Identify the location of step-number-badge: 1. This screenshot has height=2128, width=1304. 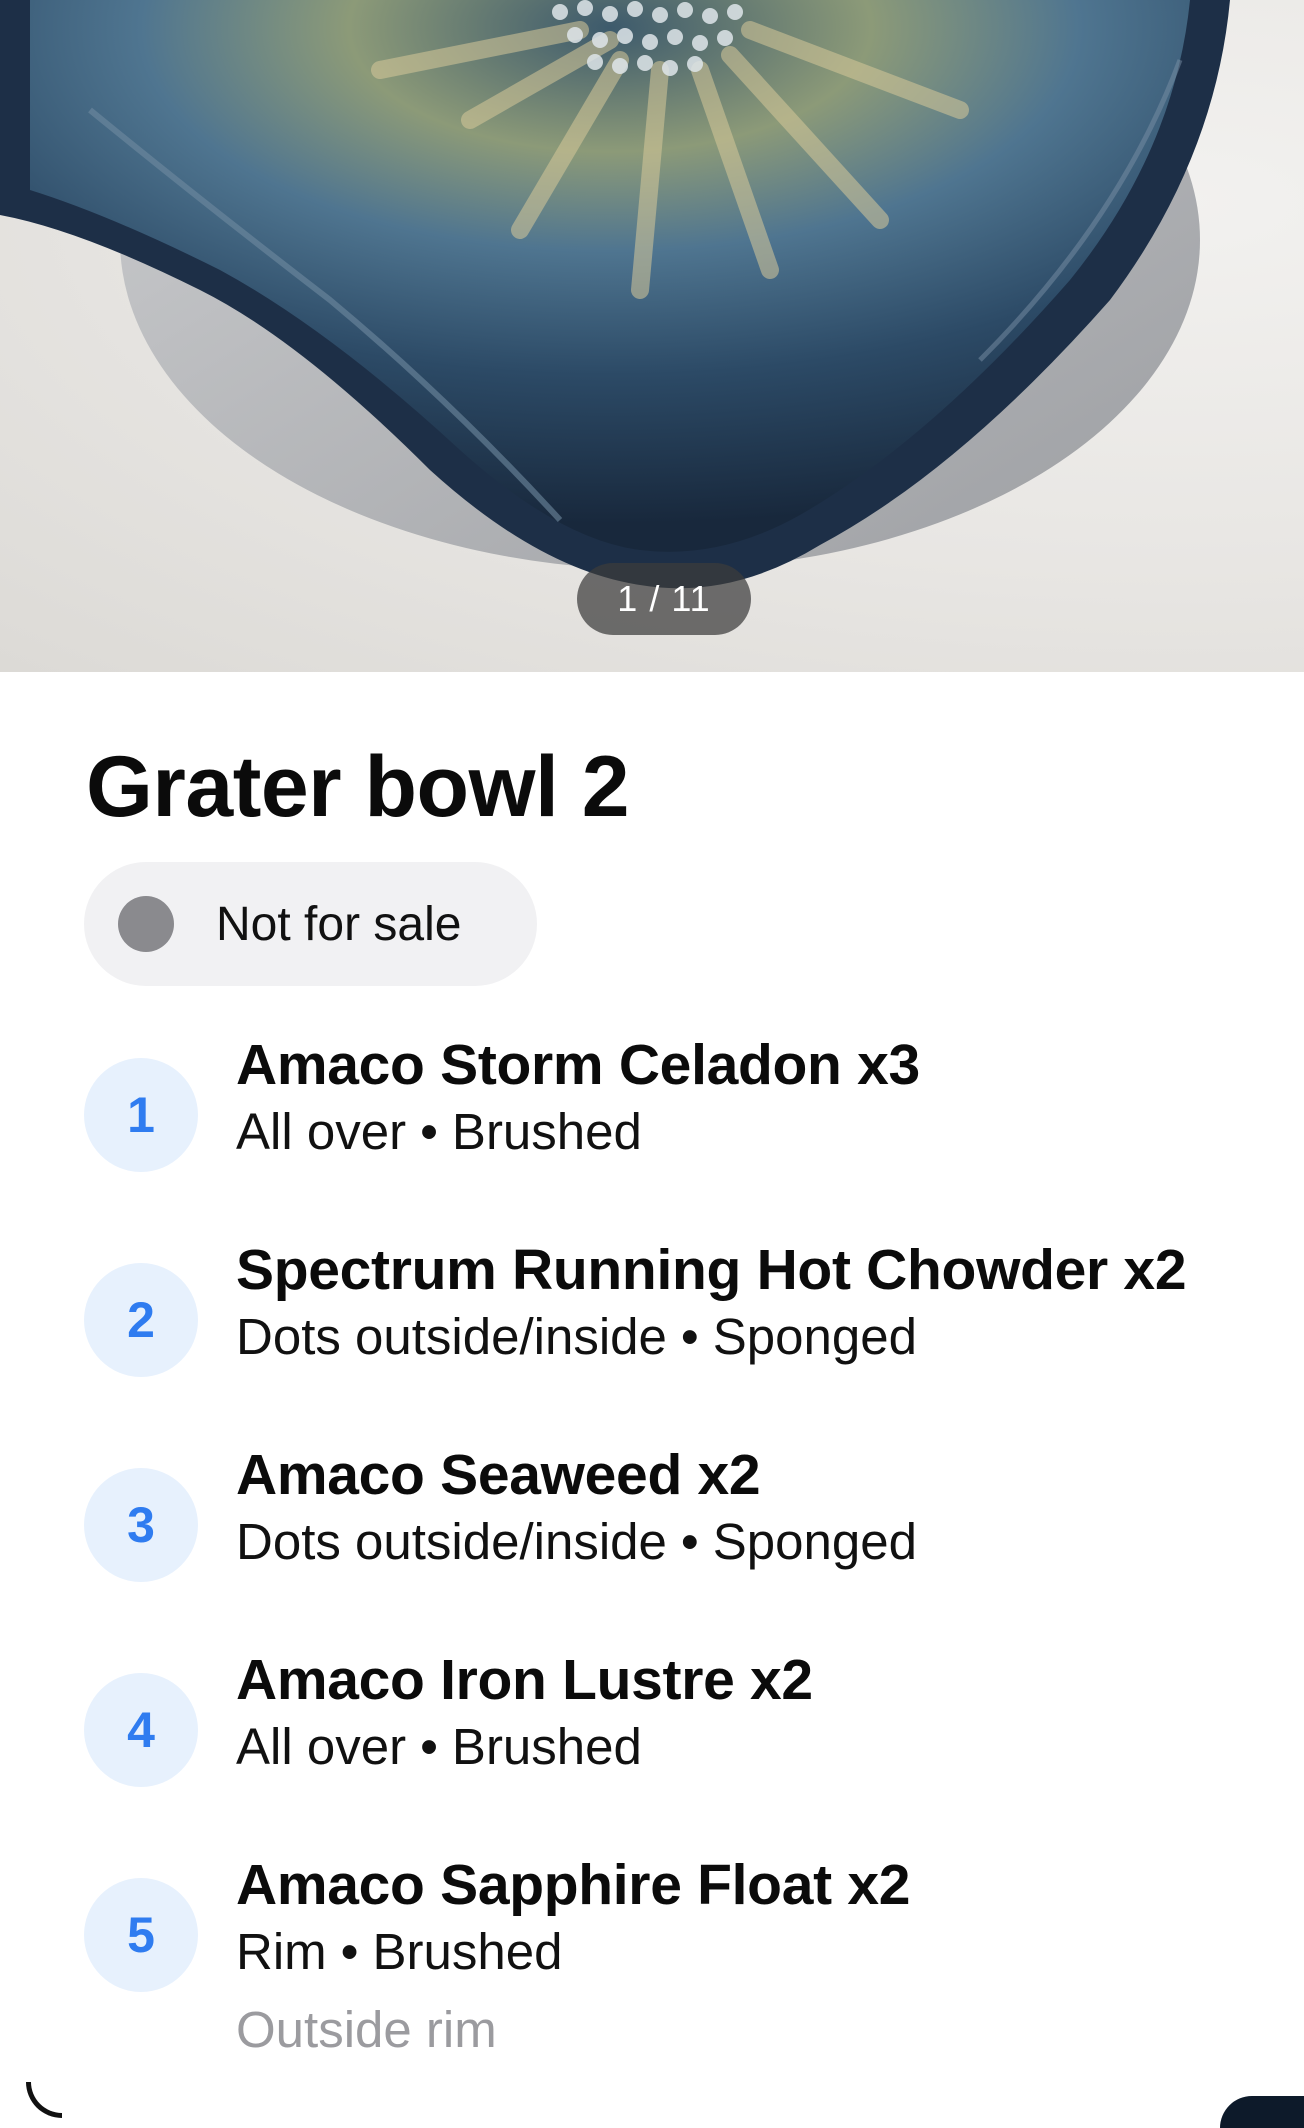
(141, 1115).